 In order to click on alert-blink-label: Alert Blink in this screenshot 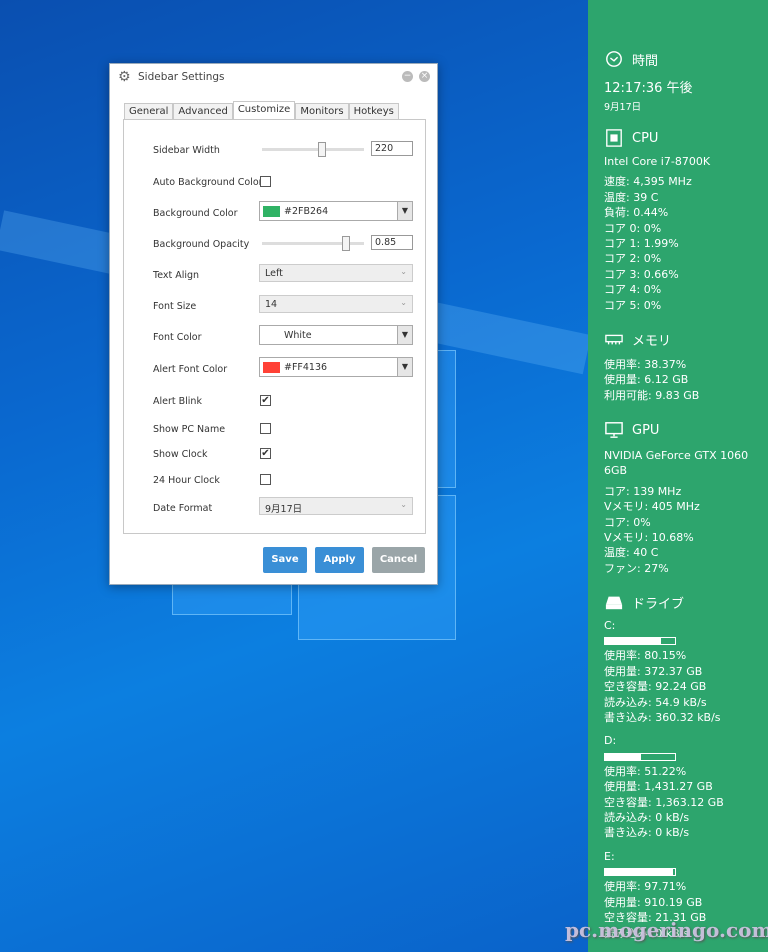, I will do `click(177, 401)`.